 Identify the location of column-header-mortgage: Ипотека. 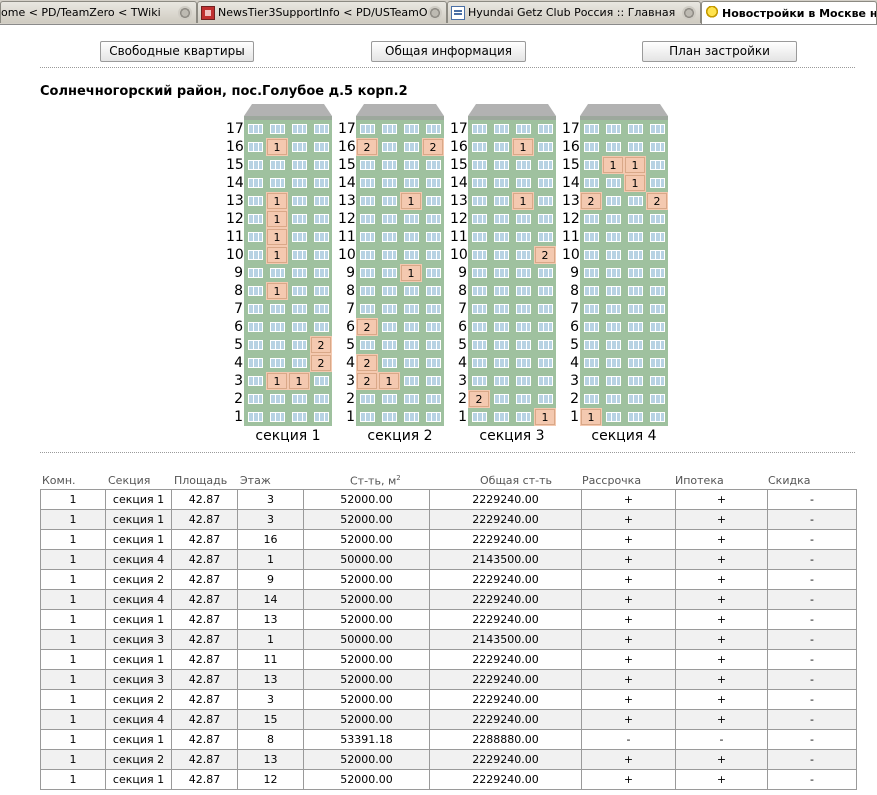
(699, 480).